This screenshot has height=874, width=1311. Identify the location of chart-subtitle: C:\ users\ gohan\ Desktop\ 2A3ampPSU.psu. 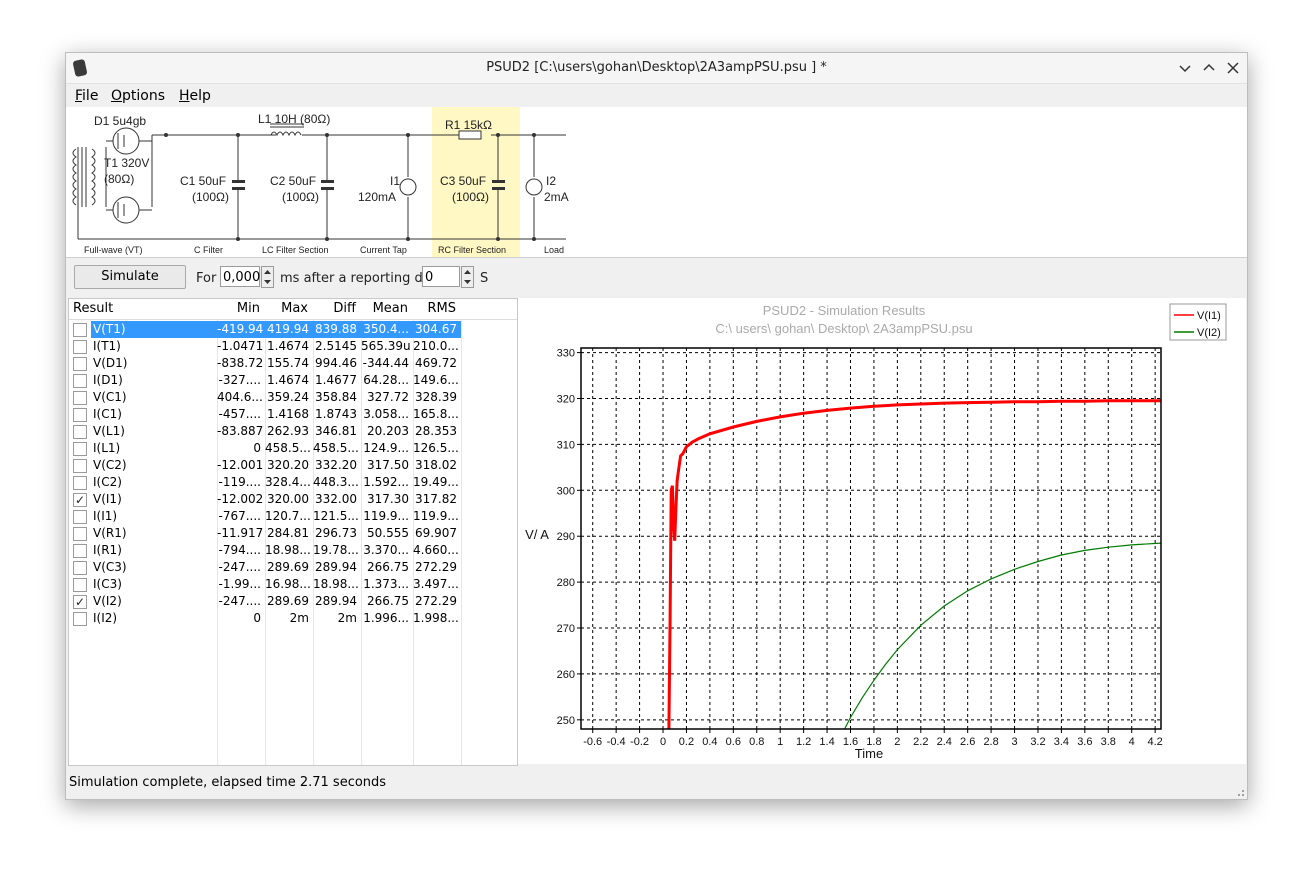
(843, 328).